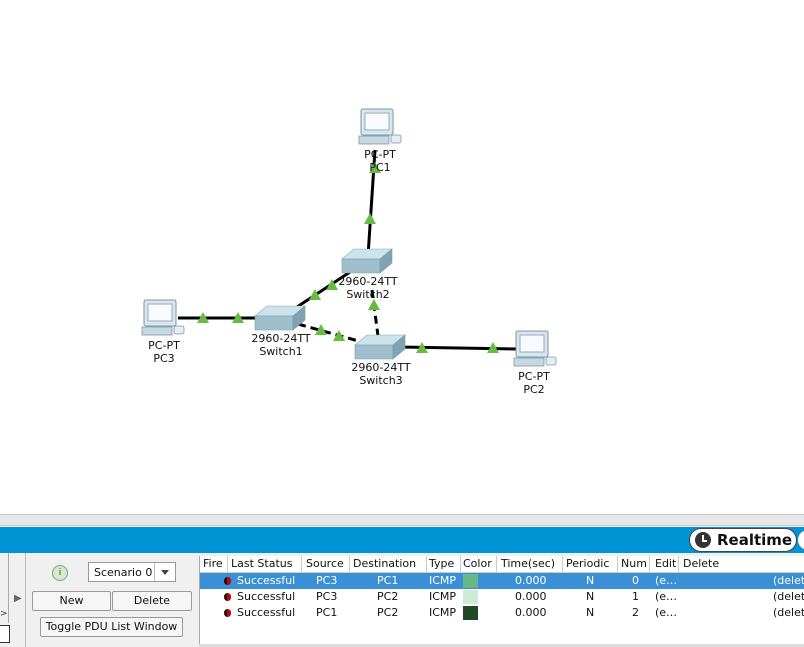  What do you see at coordinates (71, 601) in the screenshot?
I see `new-scenario-button: New` at bounding box center [71, 601].